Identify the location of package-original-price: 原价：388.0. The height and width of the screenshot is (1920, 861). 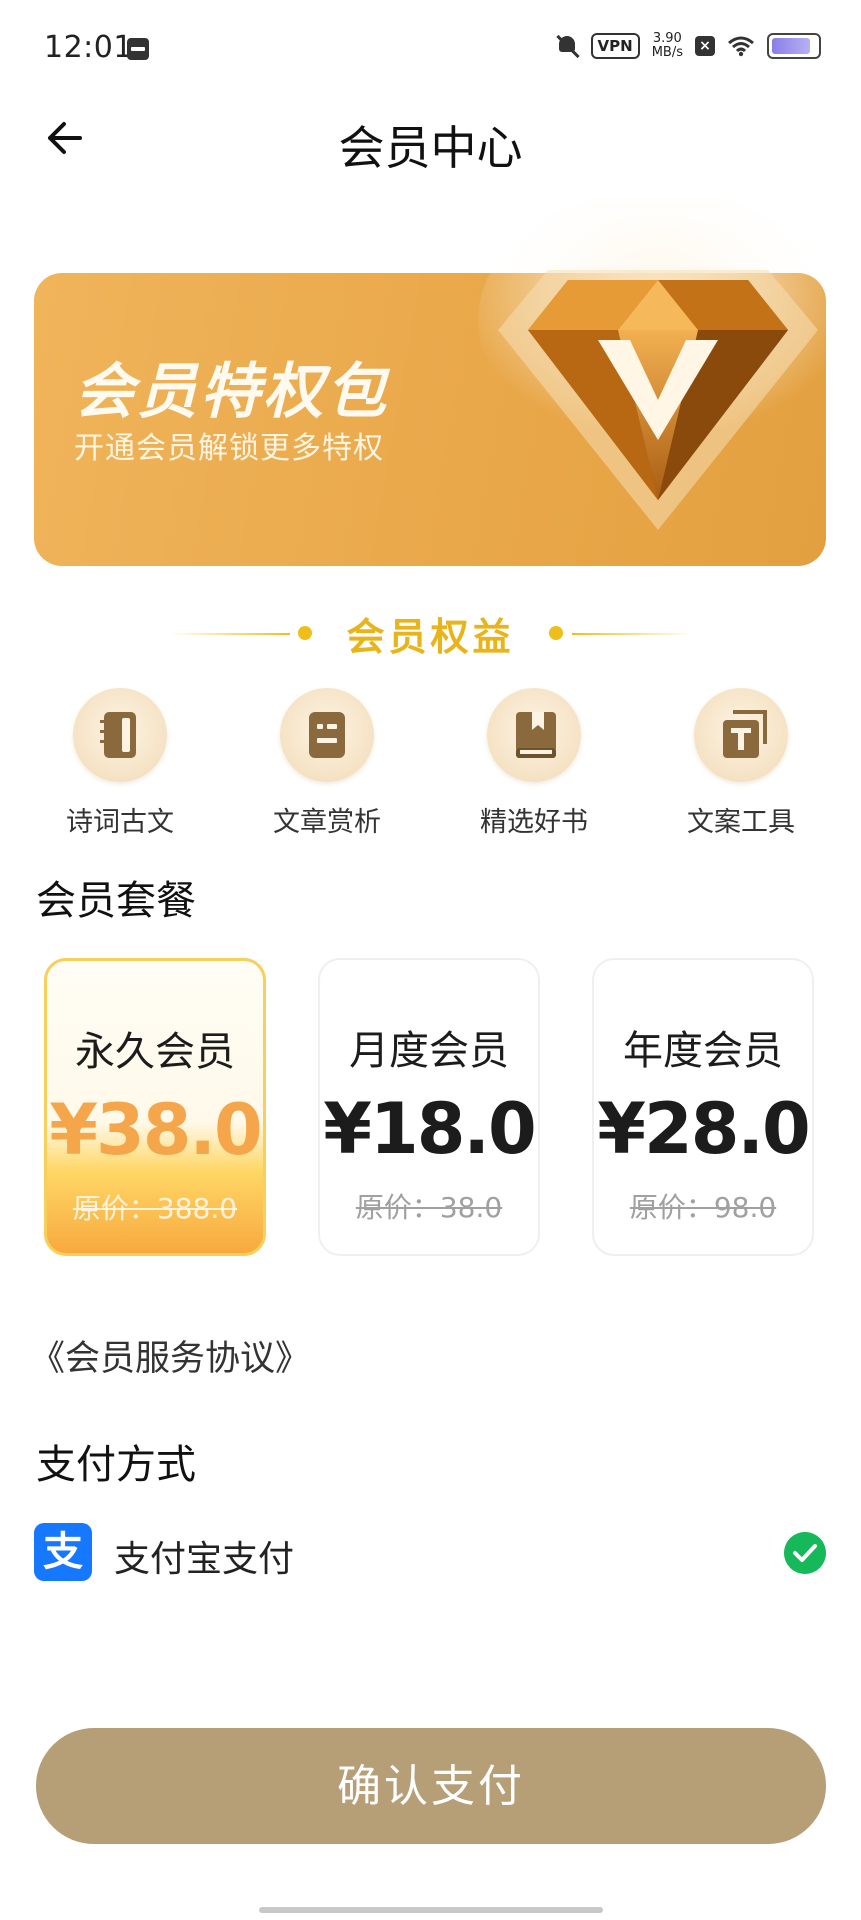
(155, 1208).